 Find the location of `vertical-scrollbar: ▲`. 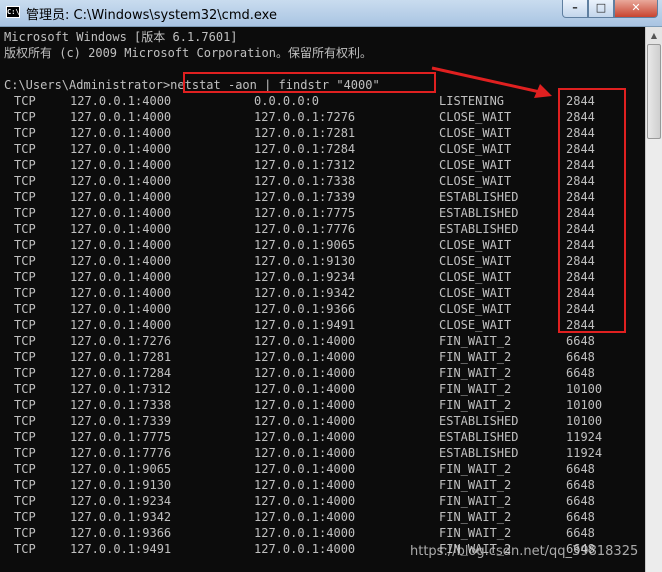

vertical-scrollbar: ▲ is located at coordinates (653, 299).